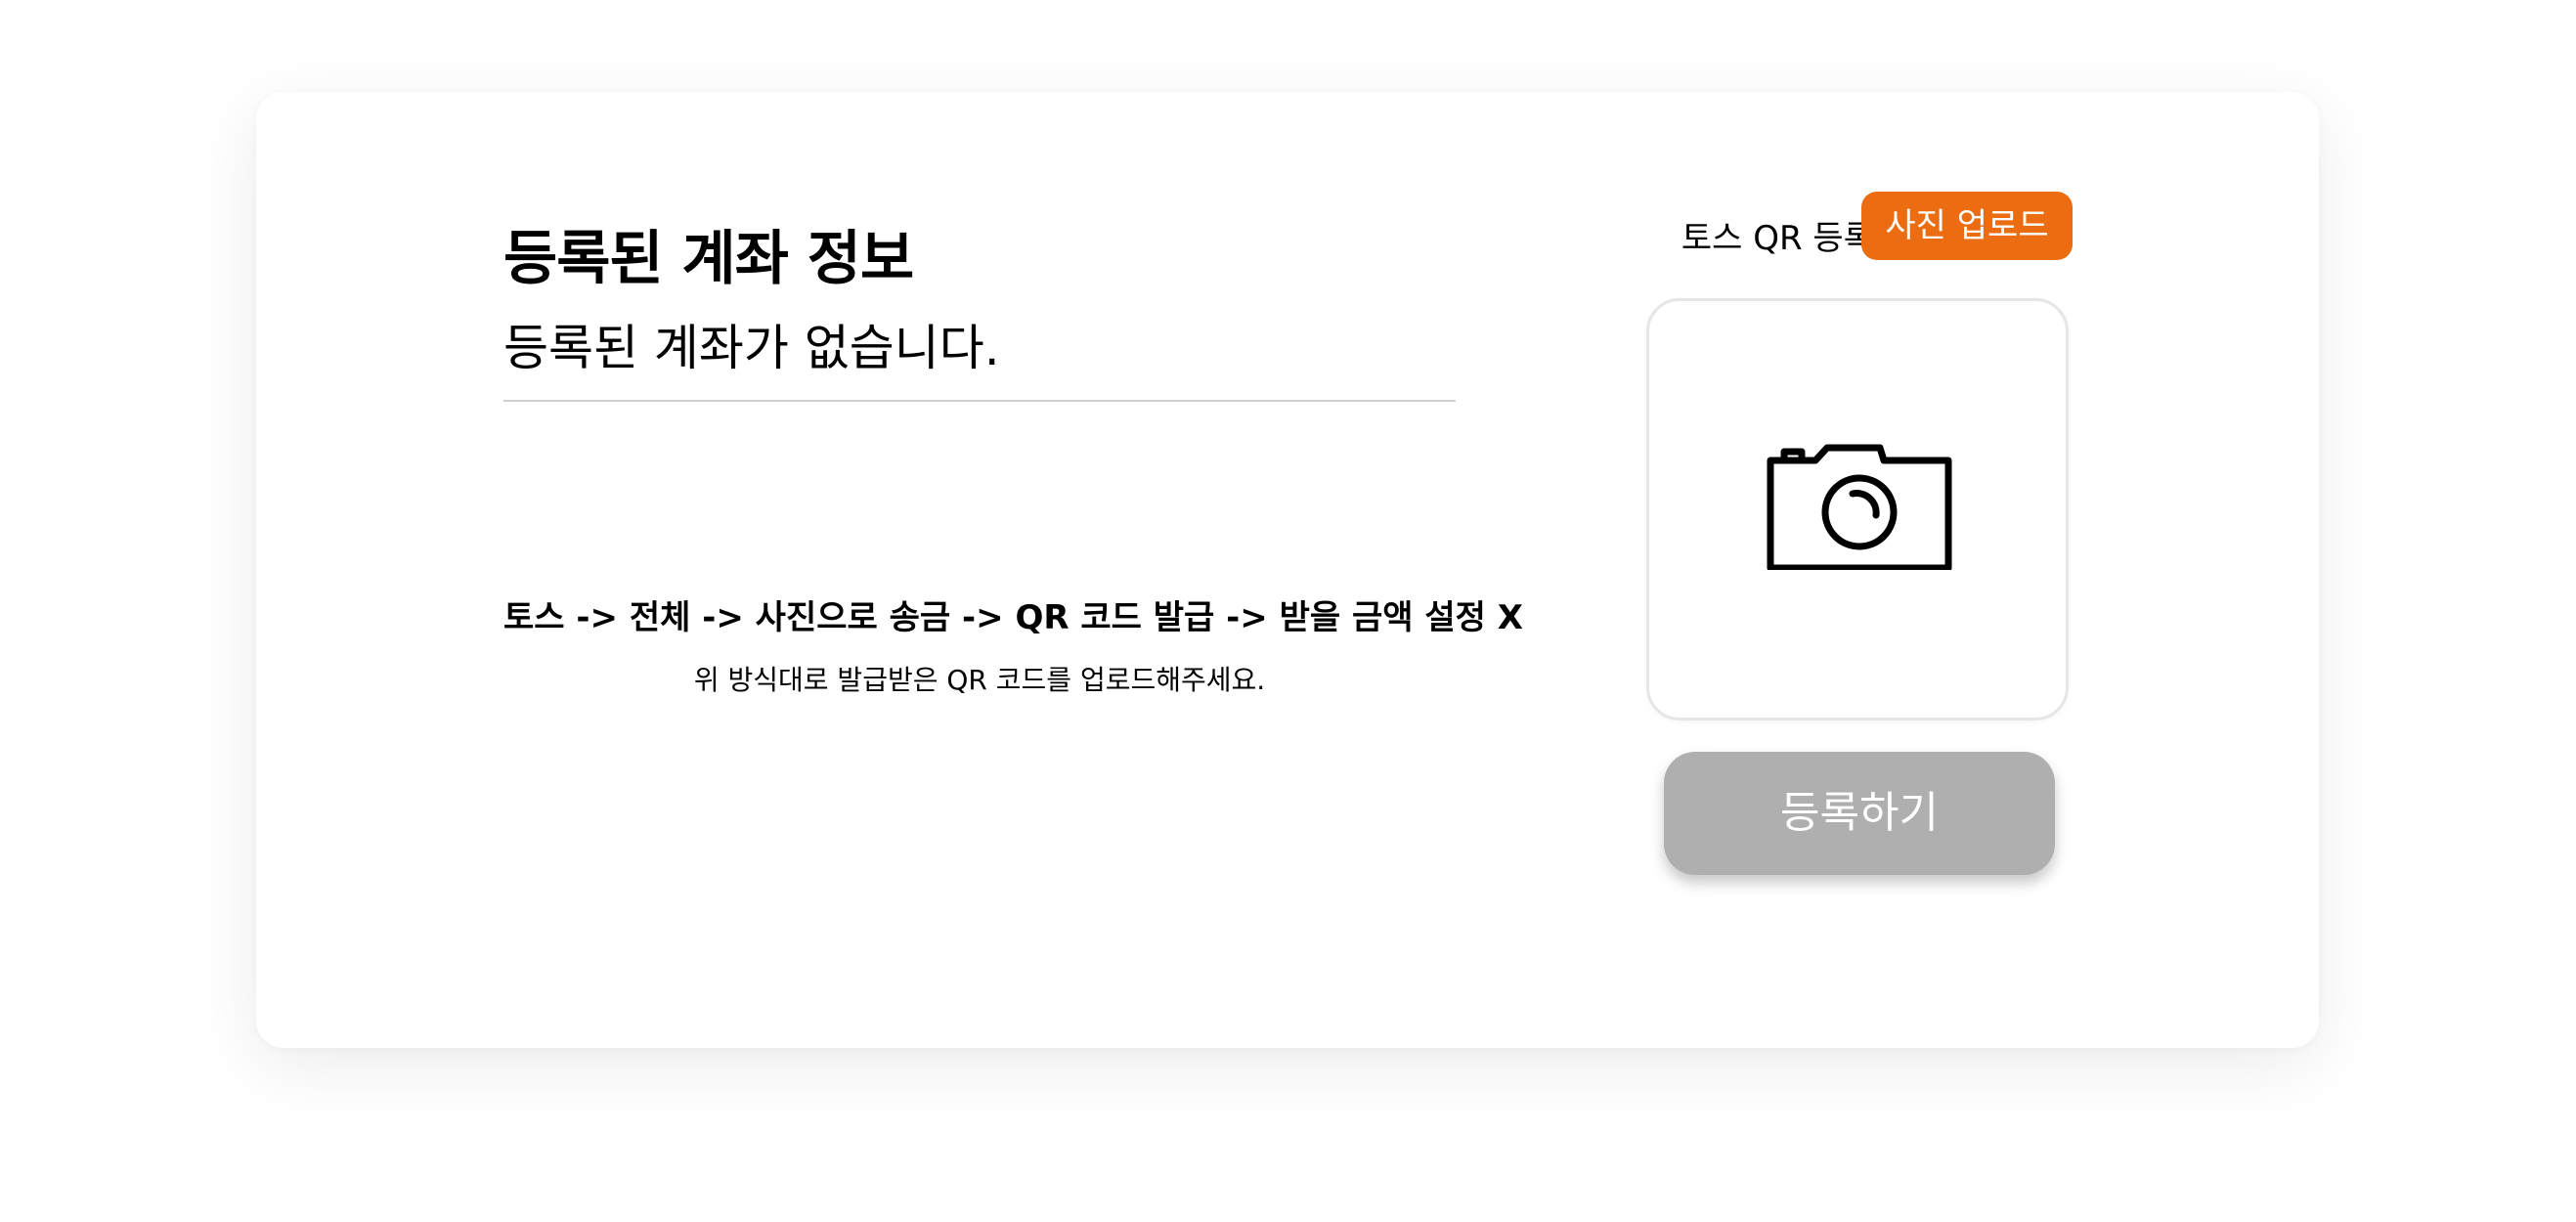  What do you see at coordinates (979, 401) in the screenshot?
I see `divider` at bounding box center [979, 401].